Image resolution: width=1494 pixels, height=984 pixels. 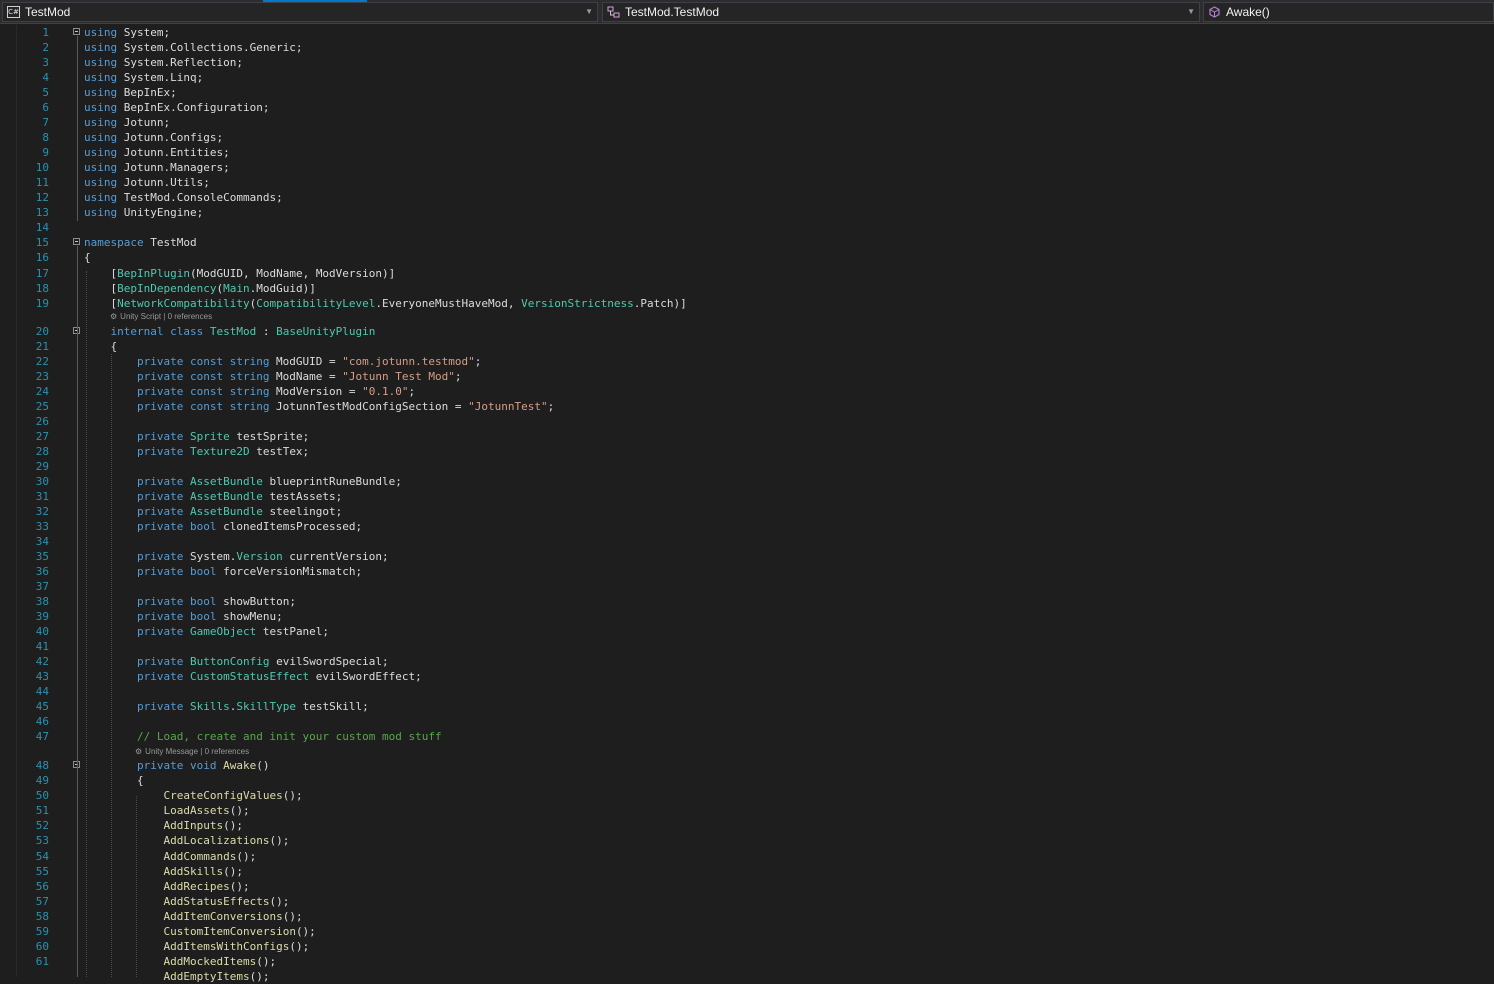 I want to click on code-line: 32 private AssetBundle steelingot;, so click(x=747, y=511).